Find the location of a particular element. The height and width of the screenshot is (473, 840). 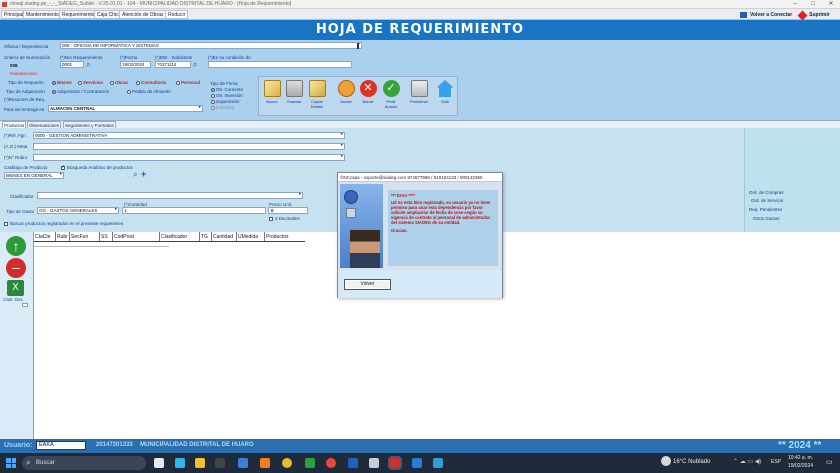

app3-icon is located at coordinates (438, 463).